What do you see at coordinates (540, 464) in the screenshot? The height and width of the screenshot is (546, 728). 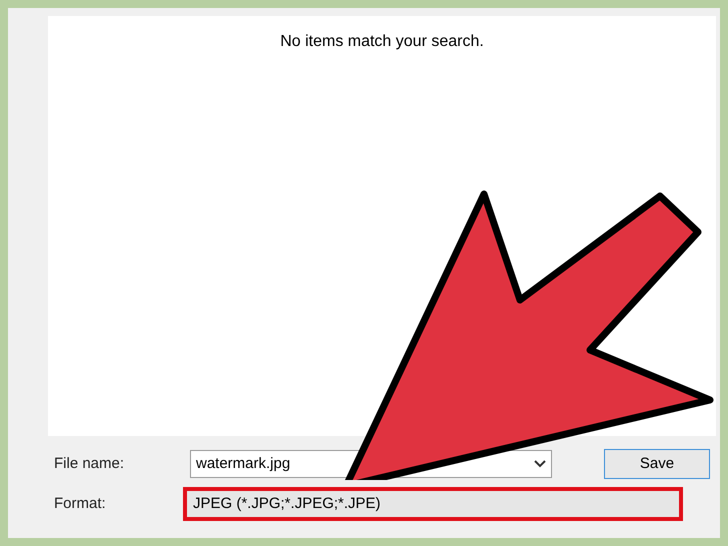 I see `chevron-icon` at bounding box center [540, 464].